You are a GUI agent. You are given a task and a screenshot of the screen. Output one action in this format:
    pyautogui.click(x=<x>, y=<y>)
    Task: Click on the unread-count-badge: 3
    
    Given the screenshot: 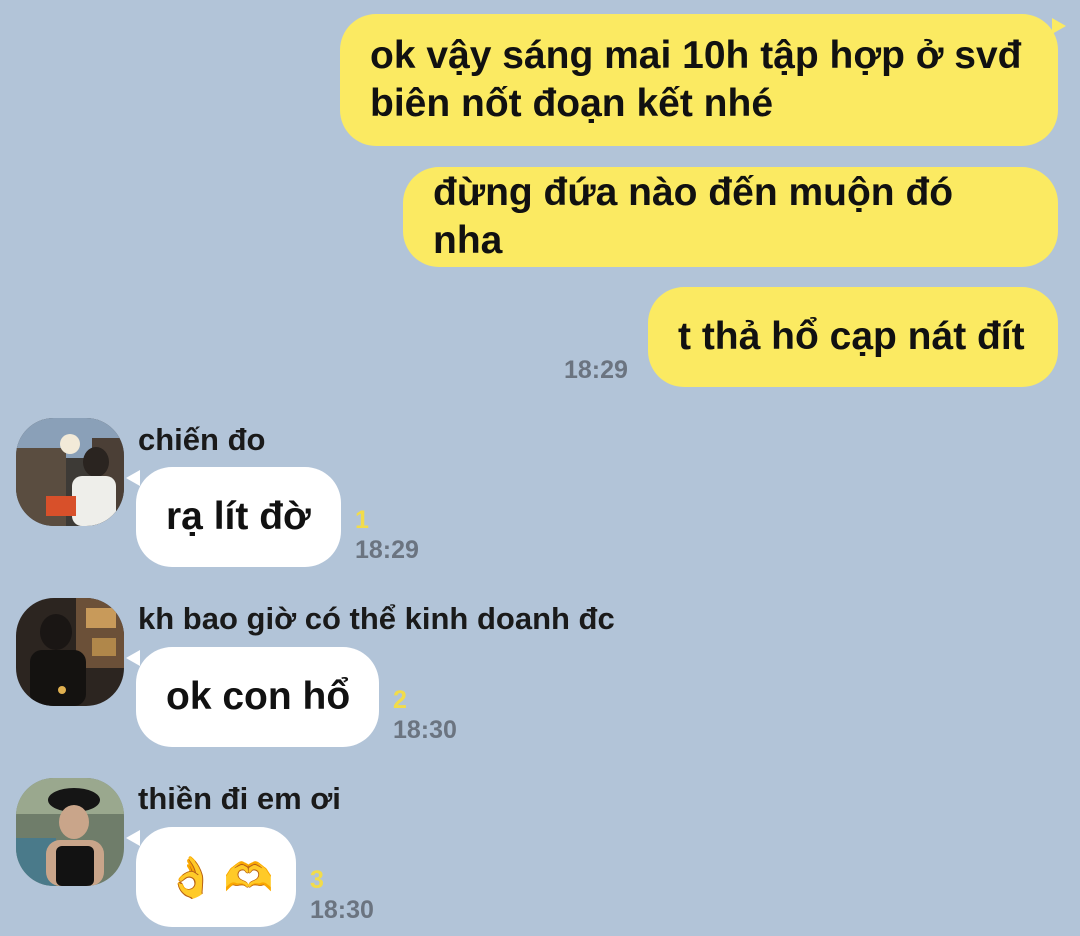 What is the action you would take?
    pyautogui.click(x=317, y=880)
    